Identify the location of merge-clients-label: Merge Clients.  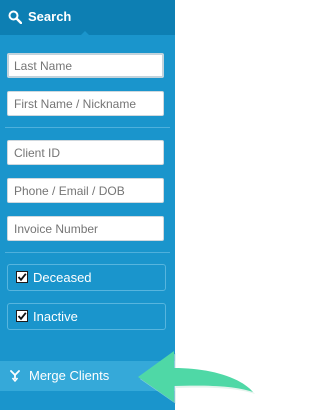
(69, 375).